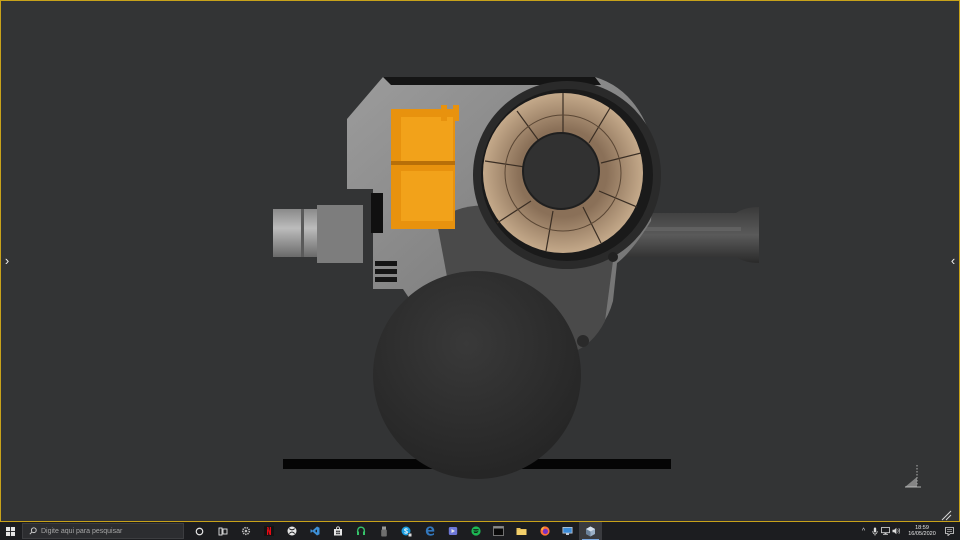 The height and width of the screenshot is (540, 960). What do you see at coordinates (360, 531) in the screenshot?
I see `headset-icon` at bounding box center [360, 531].